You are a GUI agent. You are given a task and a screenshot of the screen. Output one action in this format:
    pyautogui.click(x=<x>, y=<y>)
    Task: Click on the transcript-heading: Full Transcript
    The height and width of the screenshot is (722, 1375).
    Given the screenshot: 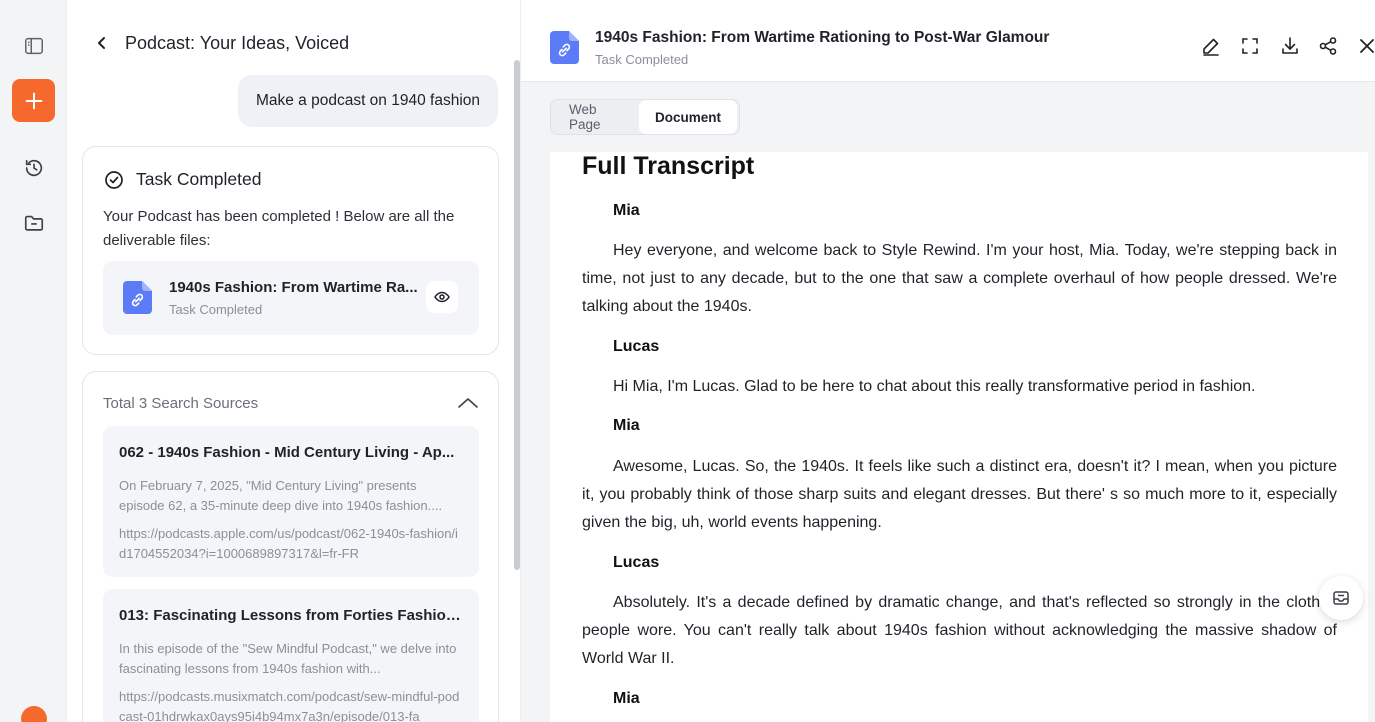 What is the action you would take?
    pyautogui.click(x=668, y=166)
    